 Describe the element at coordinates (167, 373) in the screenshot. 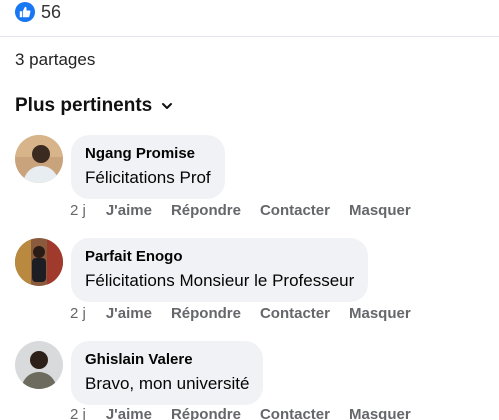

I see `comment-bubble: Ghislain Valere Bravo, mon université` at that location.